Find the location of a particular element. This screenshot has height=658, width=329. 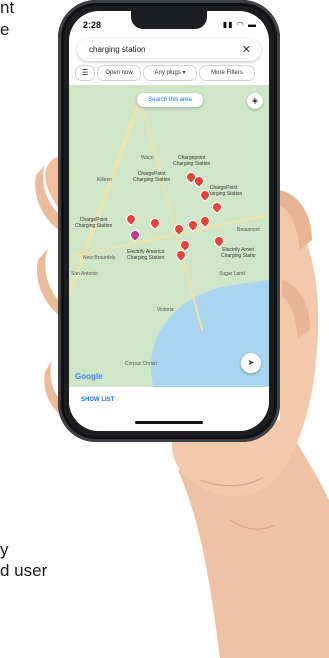

city-label: Corpus Christi is located at coordinates (141, 364).